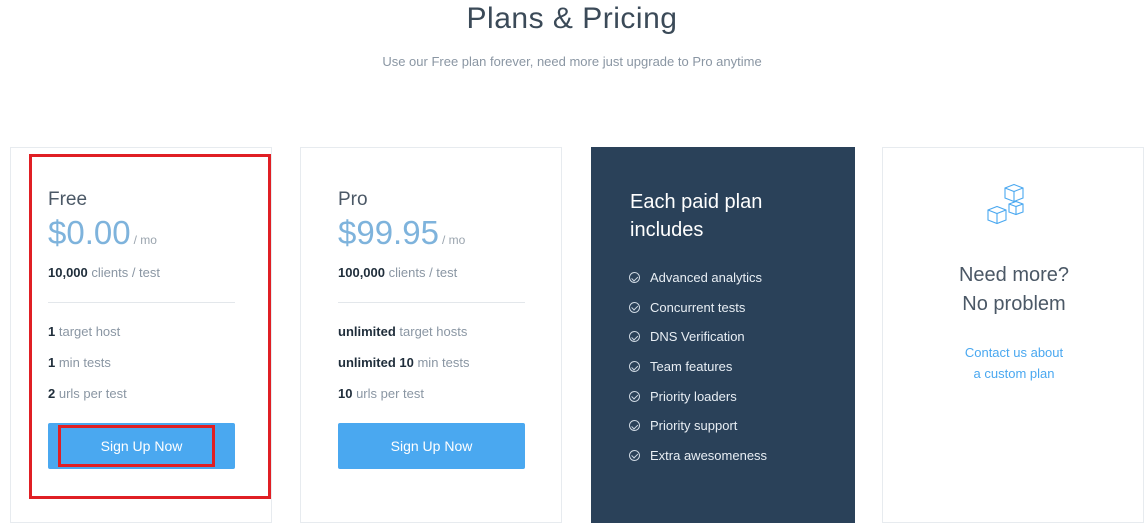 Image resolution: width=1144 pixels, height=525 pixels. What do you see at coordinates (361, 272) in the screenshot?
I see `clients-value: 100,000` at bounding box center [361, 272].